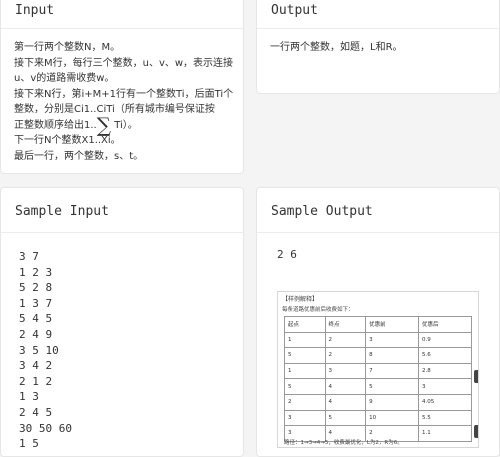 The width and height of the screenshot is (500, 457). I want to click on column-header: 终点, so click(345, 324).